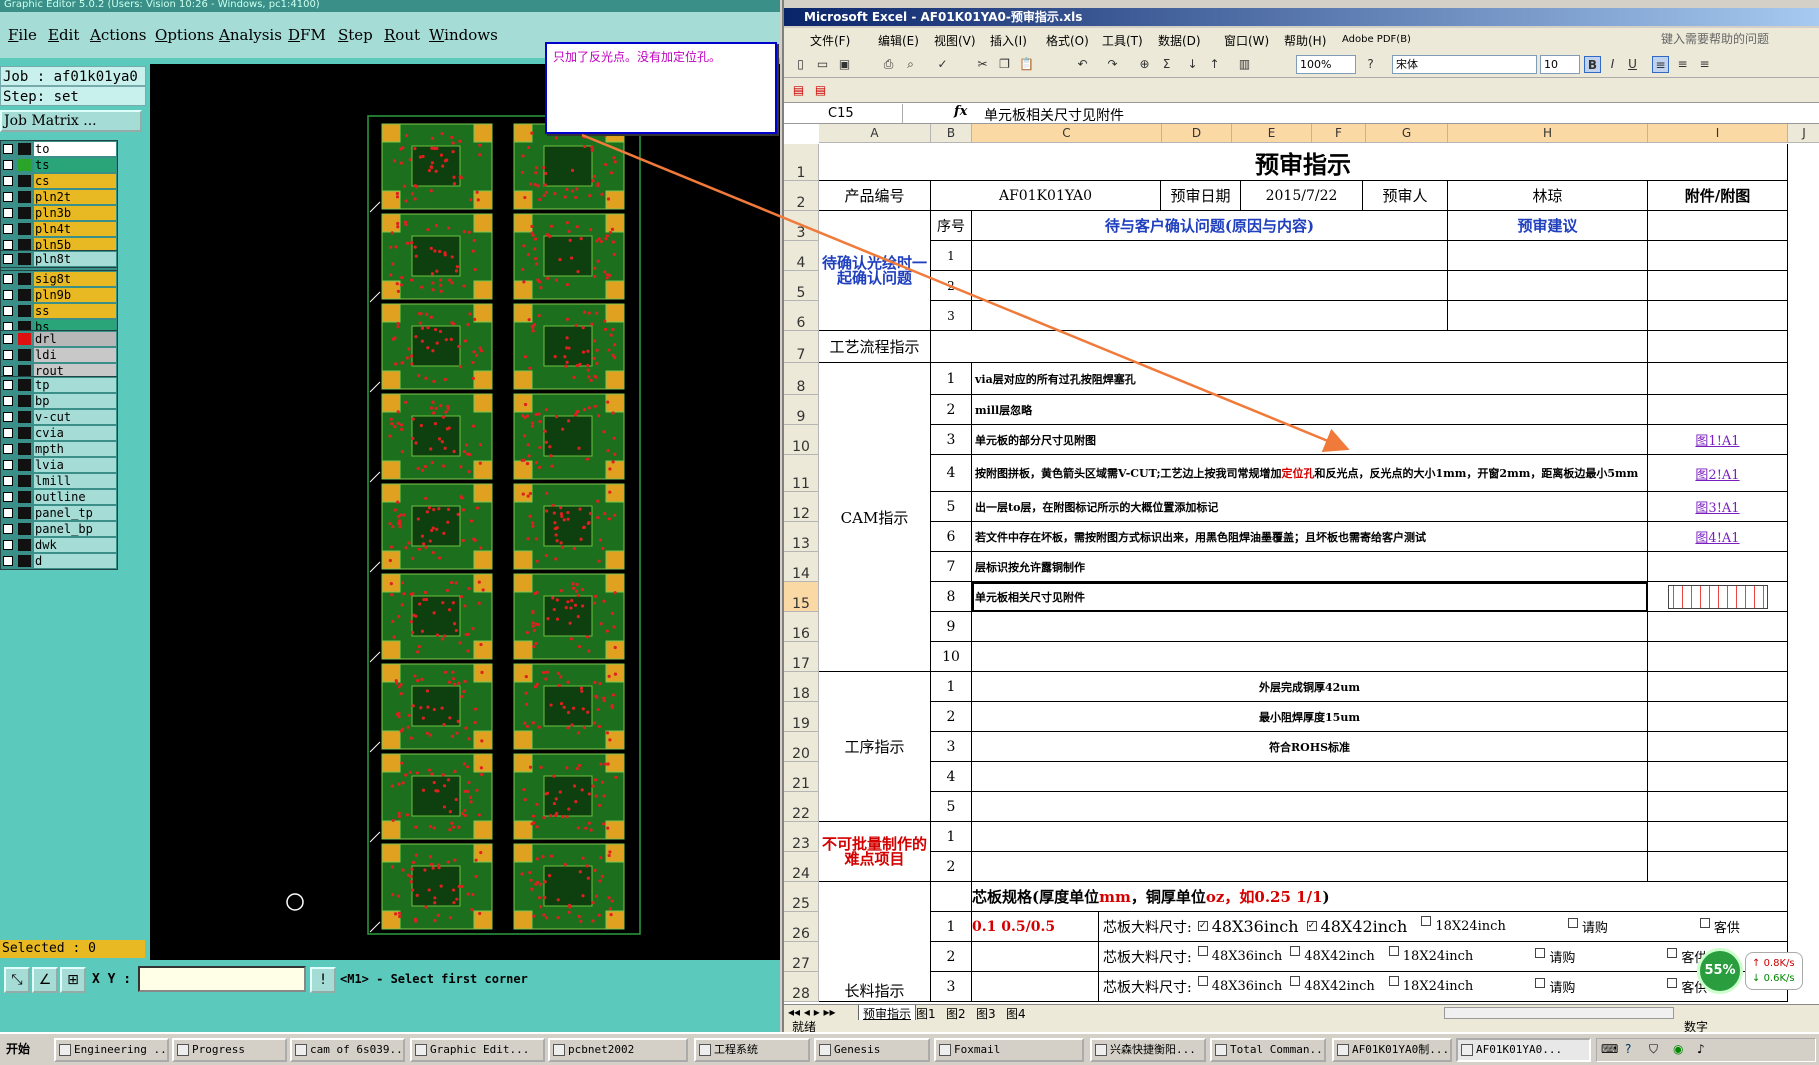 This screenshot has height=1065, width=1819. I want to click on measure-icon: ∠, so click(45, 980).